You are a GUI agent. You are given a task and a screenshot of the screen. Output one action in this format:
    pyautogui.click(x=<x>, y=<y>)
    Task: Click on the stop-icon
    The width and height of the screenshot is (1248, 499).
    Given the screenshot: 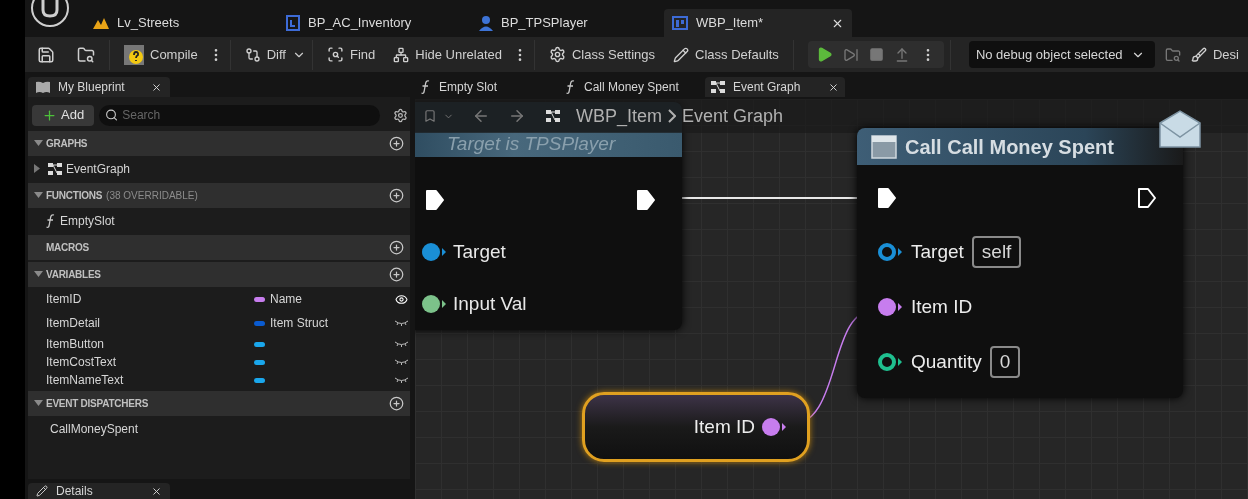 What is the action you would take?
    pyautogui.click(x=876, y=54)
    